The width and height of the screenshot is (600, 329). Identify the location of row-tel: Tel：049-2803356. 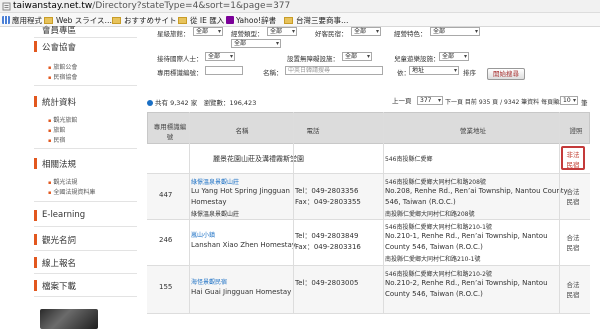
(327, 191).